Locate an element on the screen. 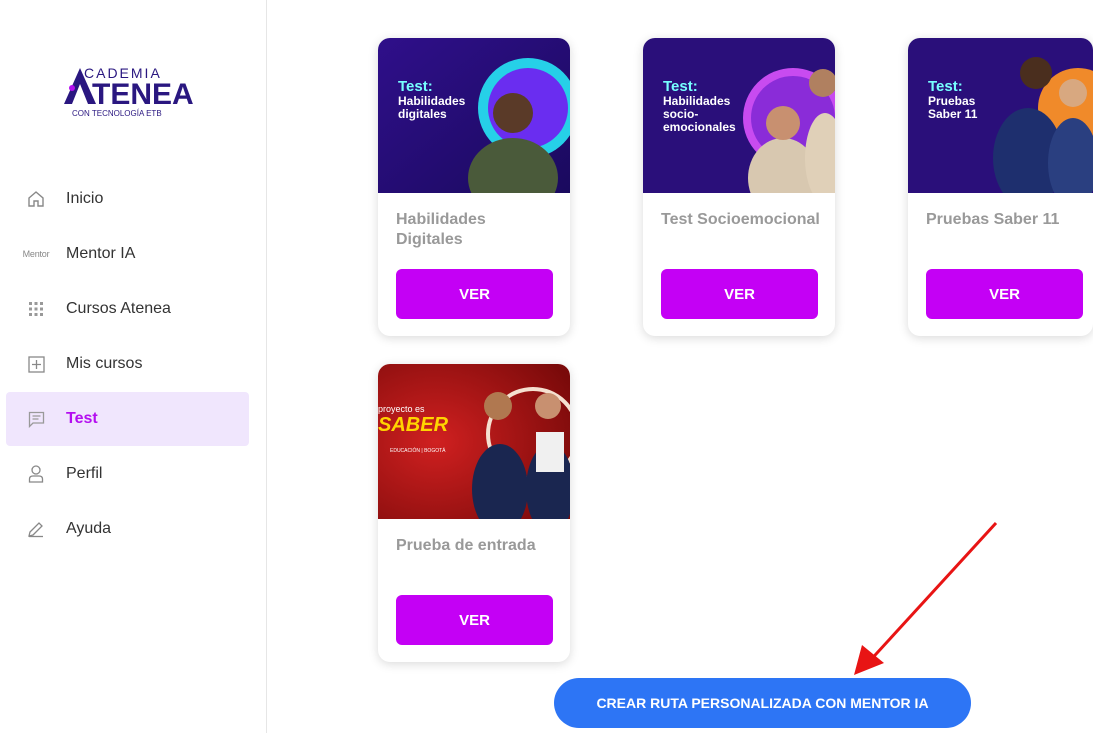 The image size is (1093, 733). red-arrow-annotation is located at coordinates (926, 598).